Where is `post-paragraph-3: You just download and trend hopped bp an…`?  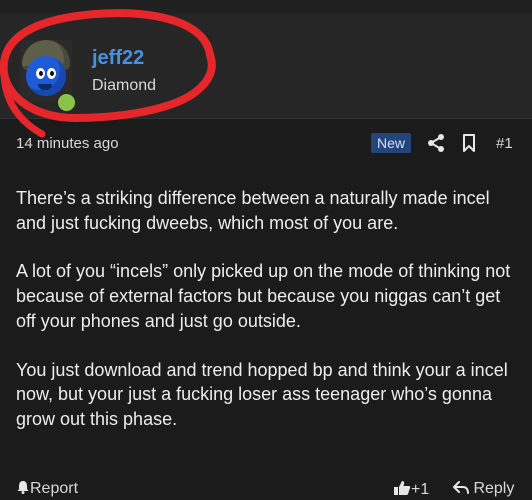 post-paragraph-3: You just download and trend hopped bp an… is located at coordinates (262, 394).